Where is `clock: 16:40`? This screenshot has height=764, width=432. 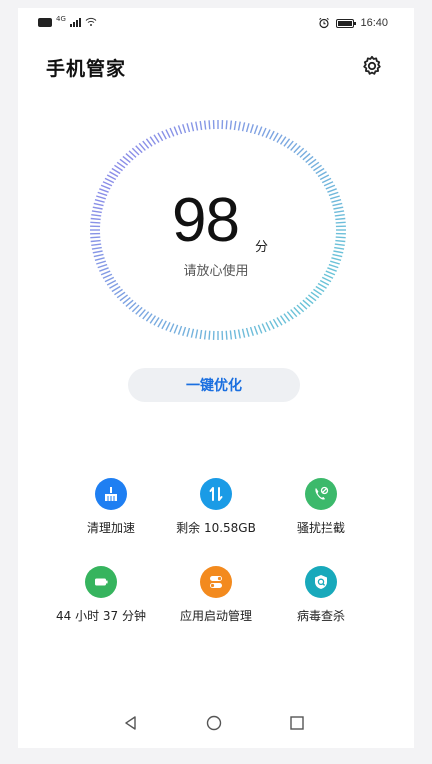 clock: 16:40 is located at coordinates (374, 23).